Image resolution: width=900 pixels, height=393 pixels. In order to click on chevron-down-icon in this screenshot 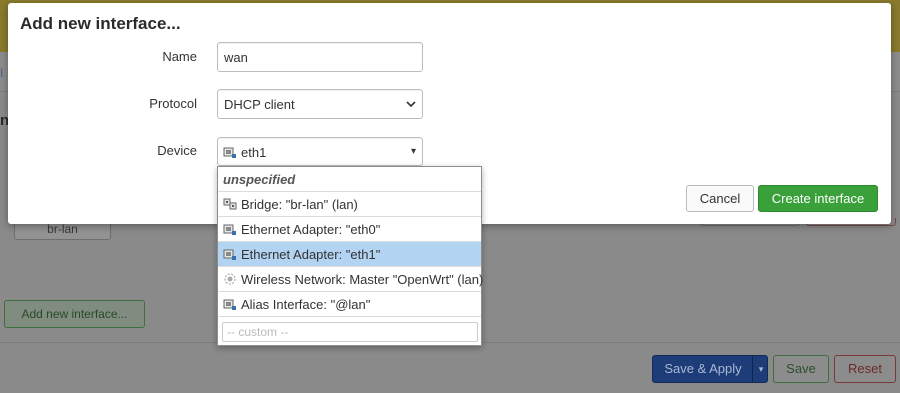, I will do `click(411, 104)`.